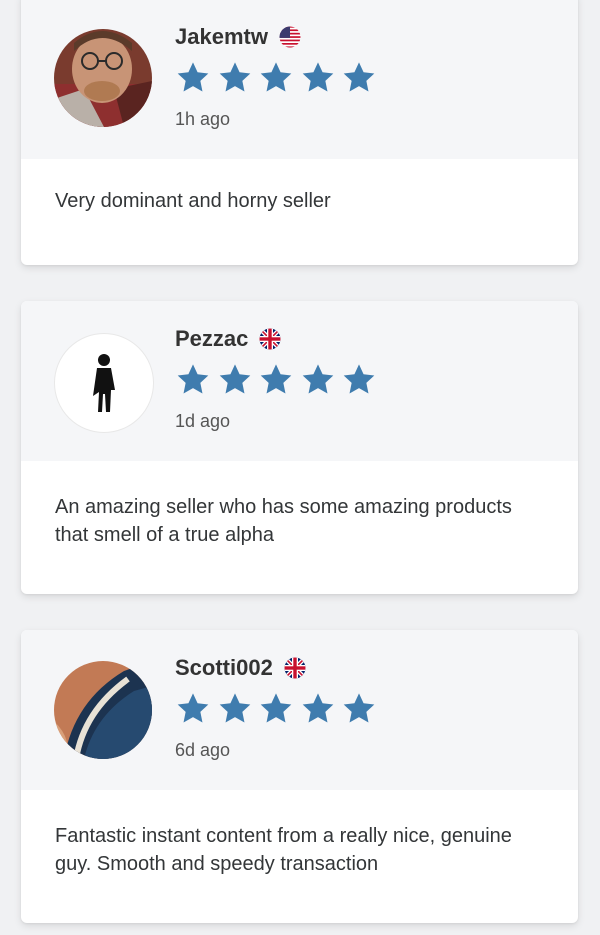  I want to click on review-text: Very dominant and horny seller, so click(299, 187).